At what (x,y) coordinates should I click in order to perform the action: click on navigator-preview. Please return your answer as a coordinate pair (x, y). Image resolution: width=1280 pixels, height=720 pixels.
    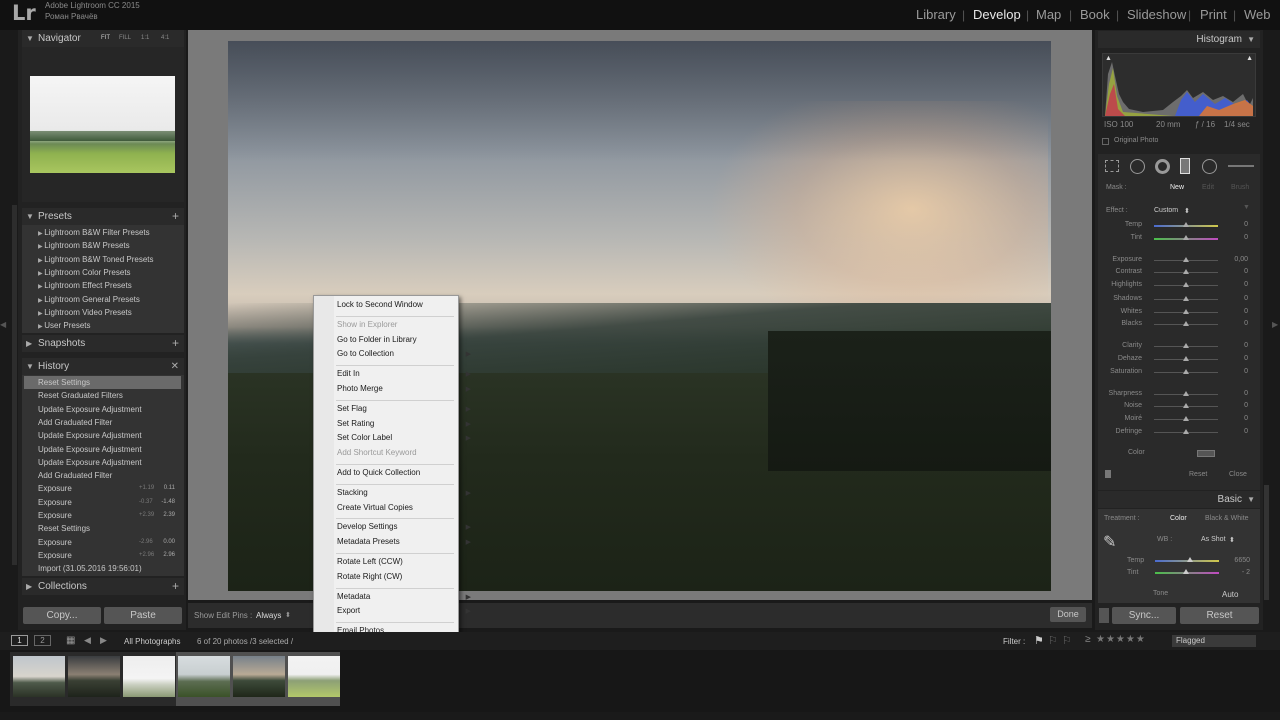
    Looking at the image, I should click on (102, 124).